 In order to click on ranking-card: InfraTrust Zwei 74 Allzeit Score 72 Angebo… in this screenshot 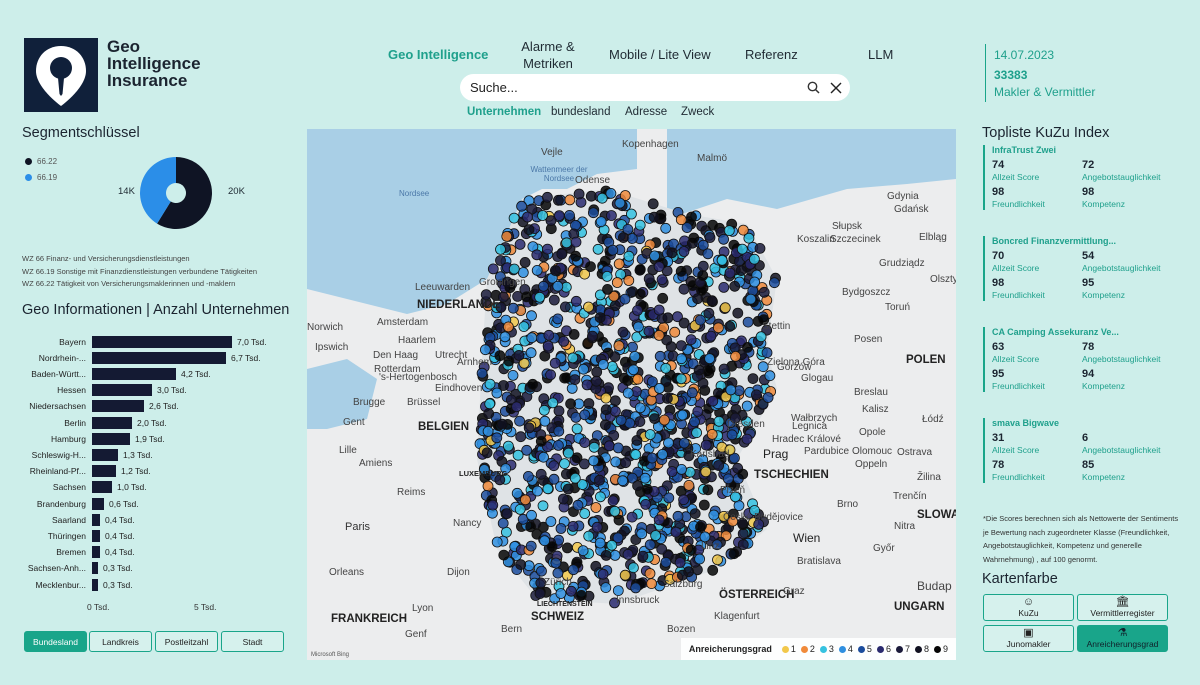, I will do `click(1080, 177)`.